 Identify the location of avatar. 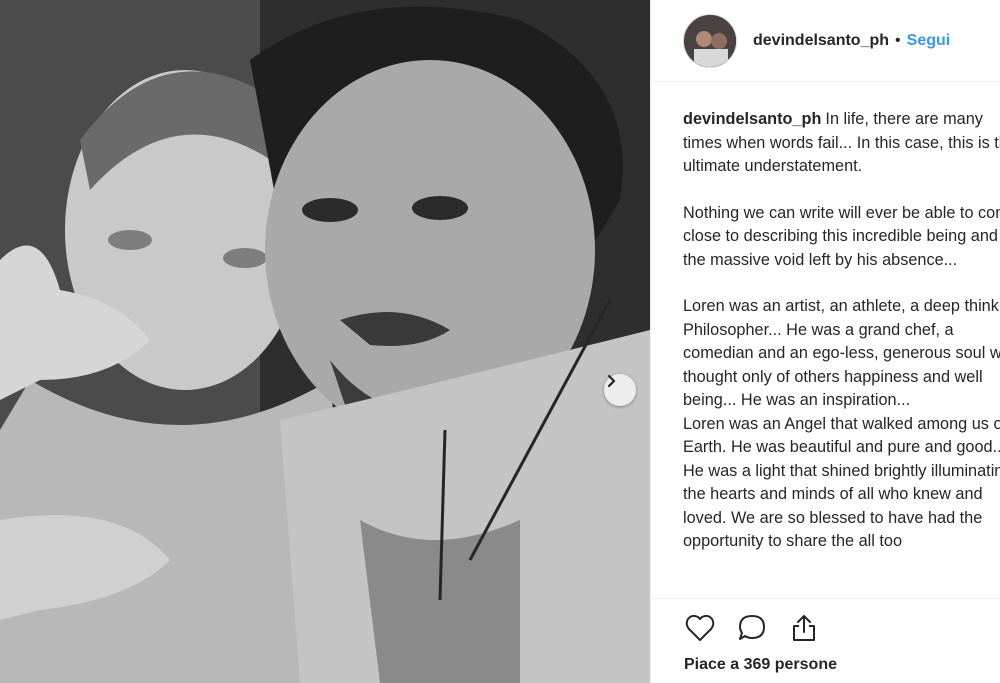
(710, 40).